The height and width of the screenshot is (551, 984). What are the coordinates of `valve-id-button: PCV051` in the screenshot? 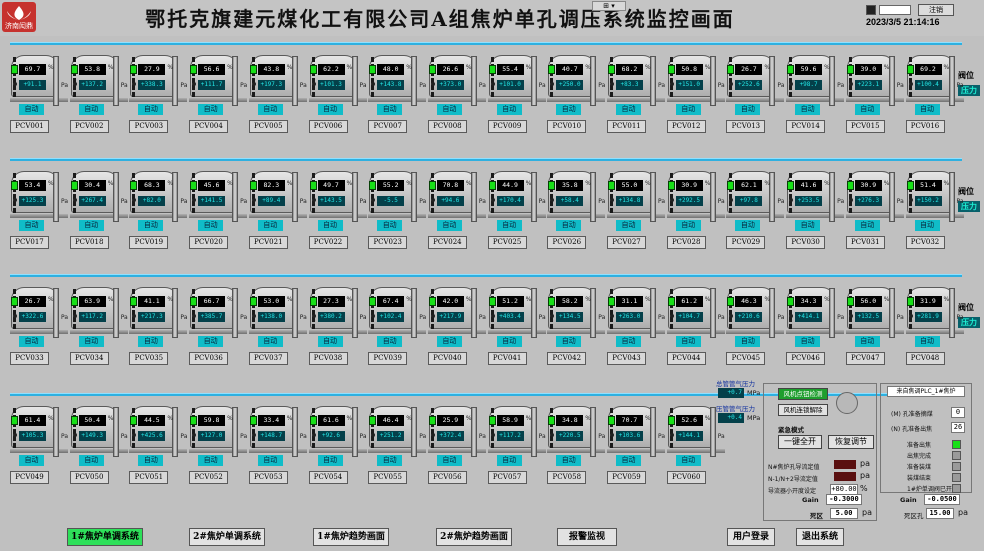 It's located at (149, 477).